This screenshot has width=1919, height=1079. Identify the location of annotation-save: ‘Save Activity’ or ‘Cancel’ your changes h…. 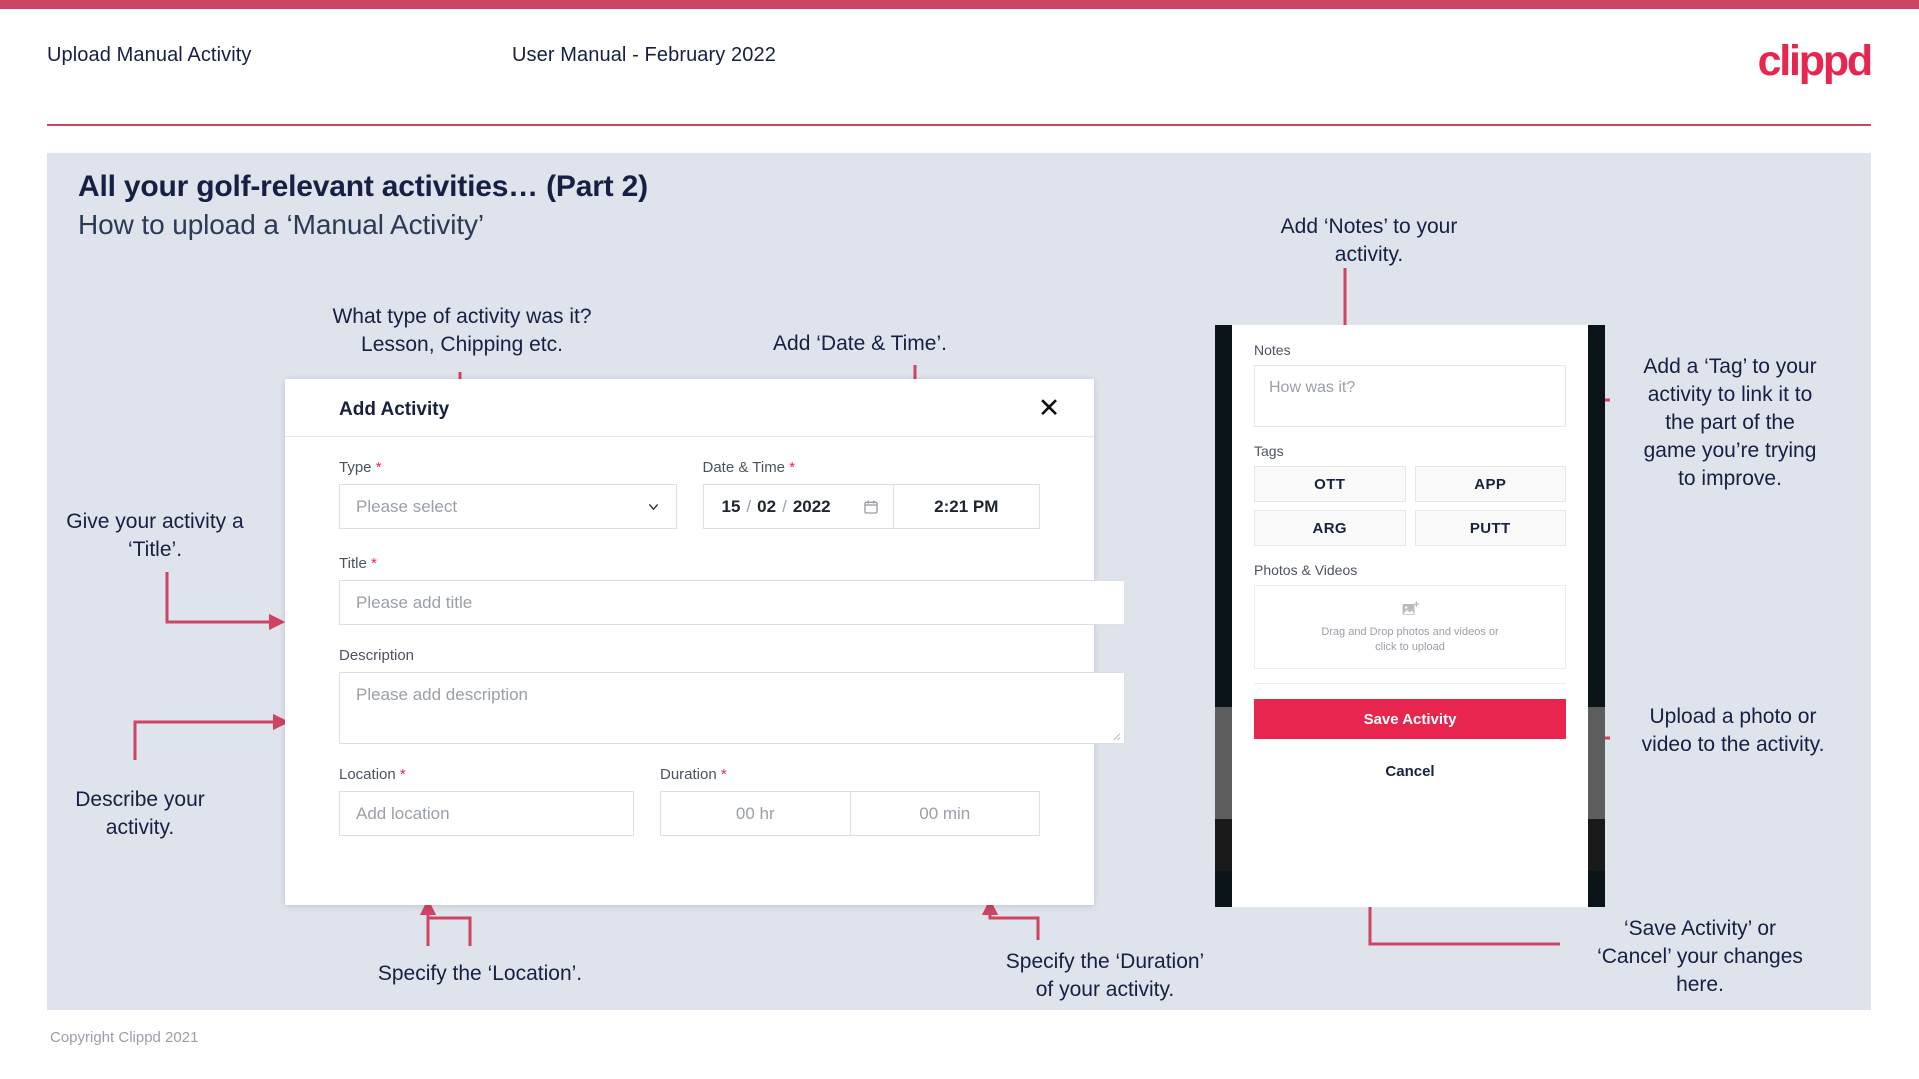
(1700, 956).